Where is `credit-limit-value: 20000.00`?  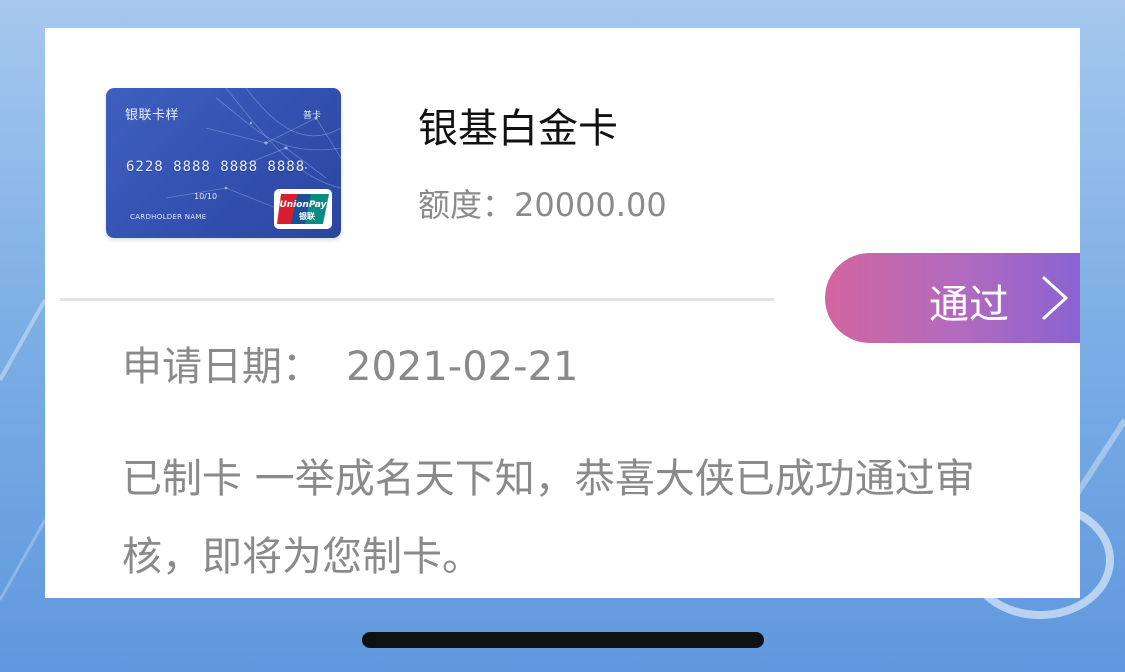
credit-limit-value: 20000.00 is located at coordinates (590, 205).